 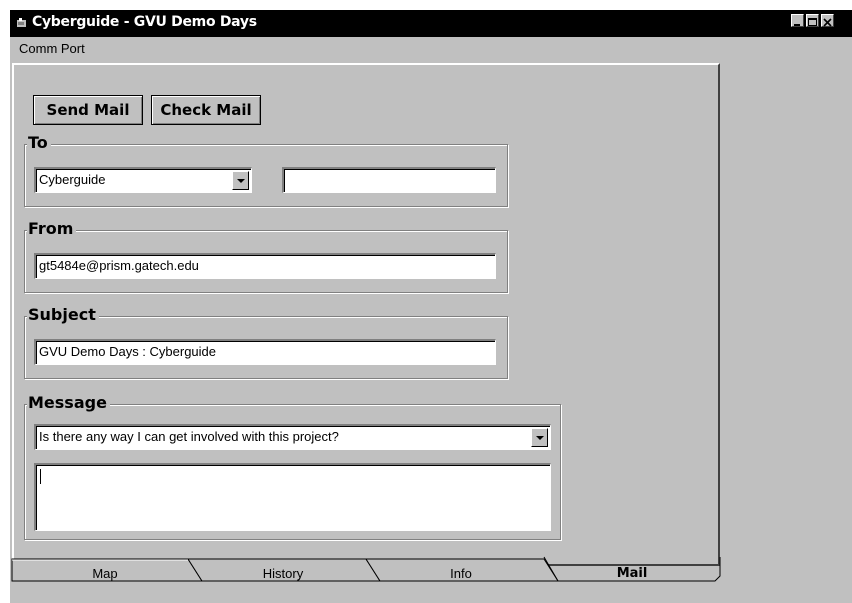 I want to click on tab-mail: Mail, so click(x=632, y=574).